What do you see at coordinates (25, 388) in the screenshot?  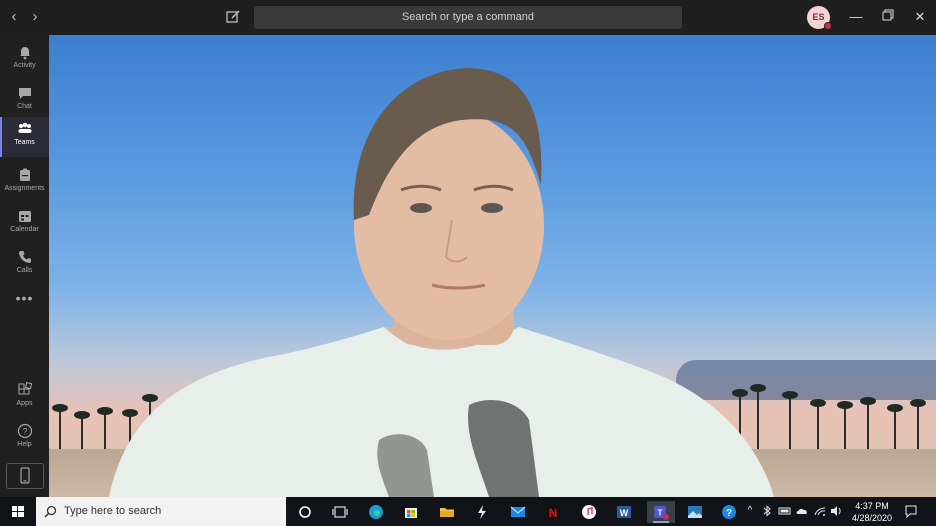 I see `apps-icon` at bounding box center [25, 388].